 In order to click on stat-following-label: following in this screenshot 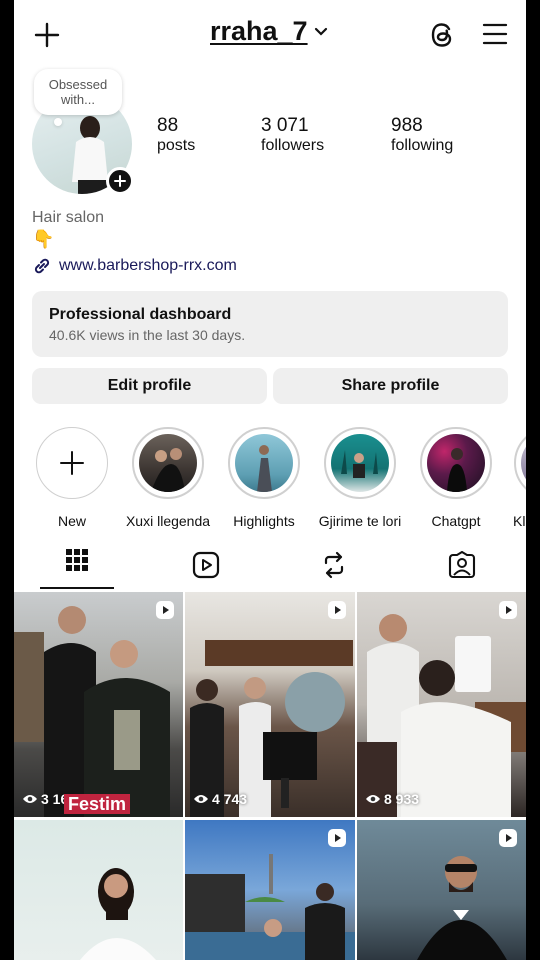, I will do `click(422, 145)`.